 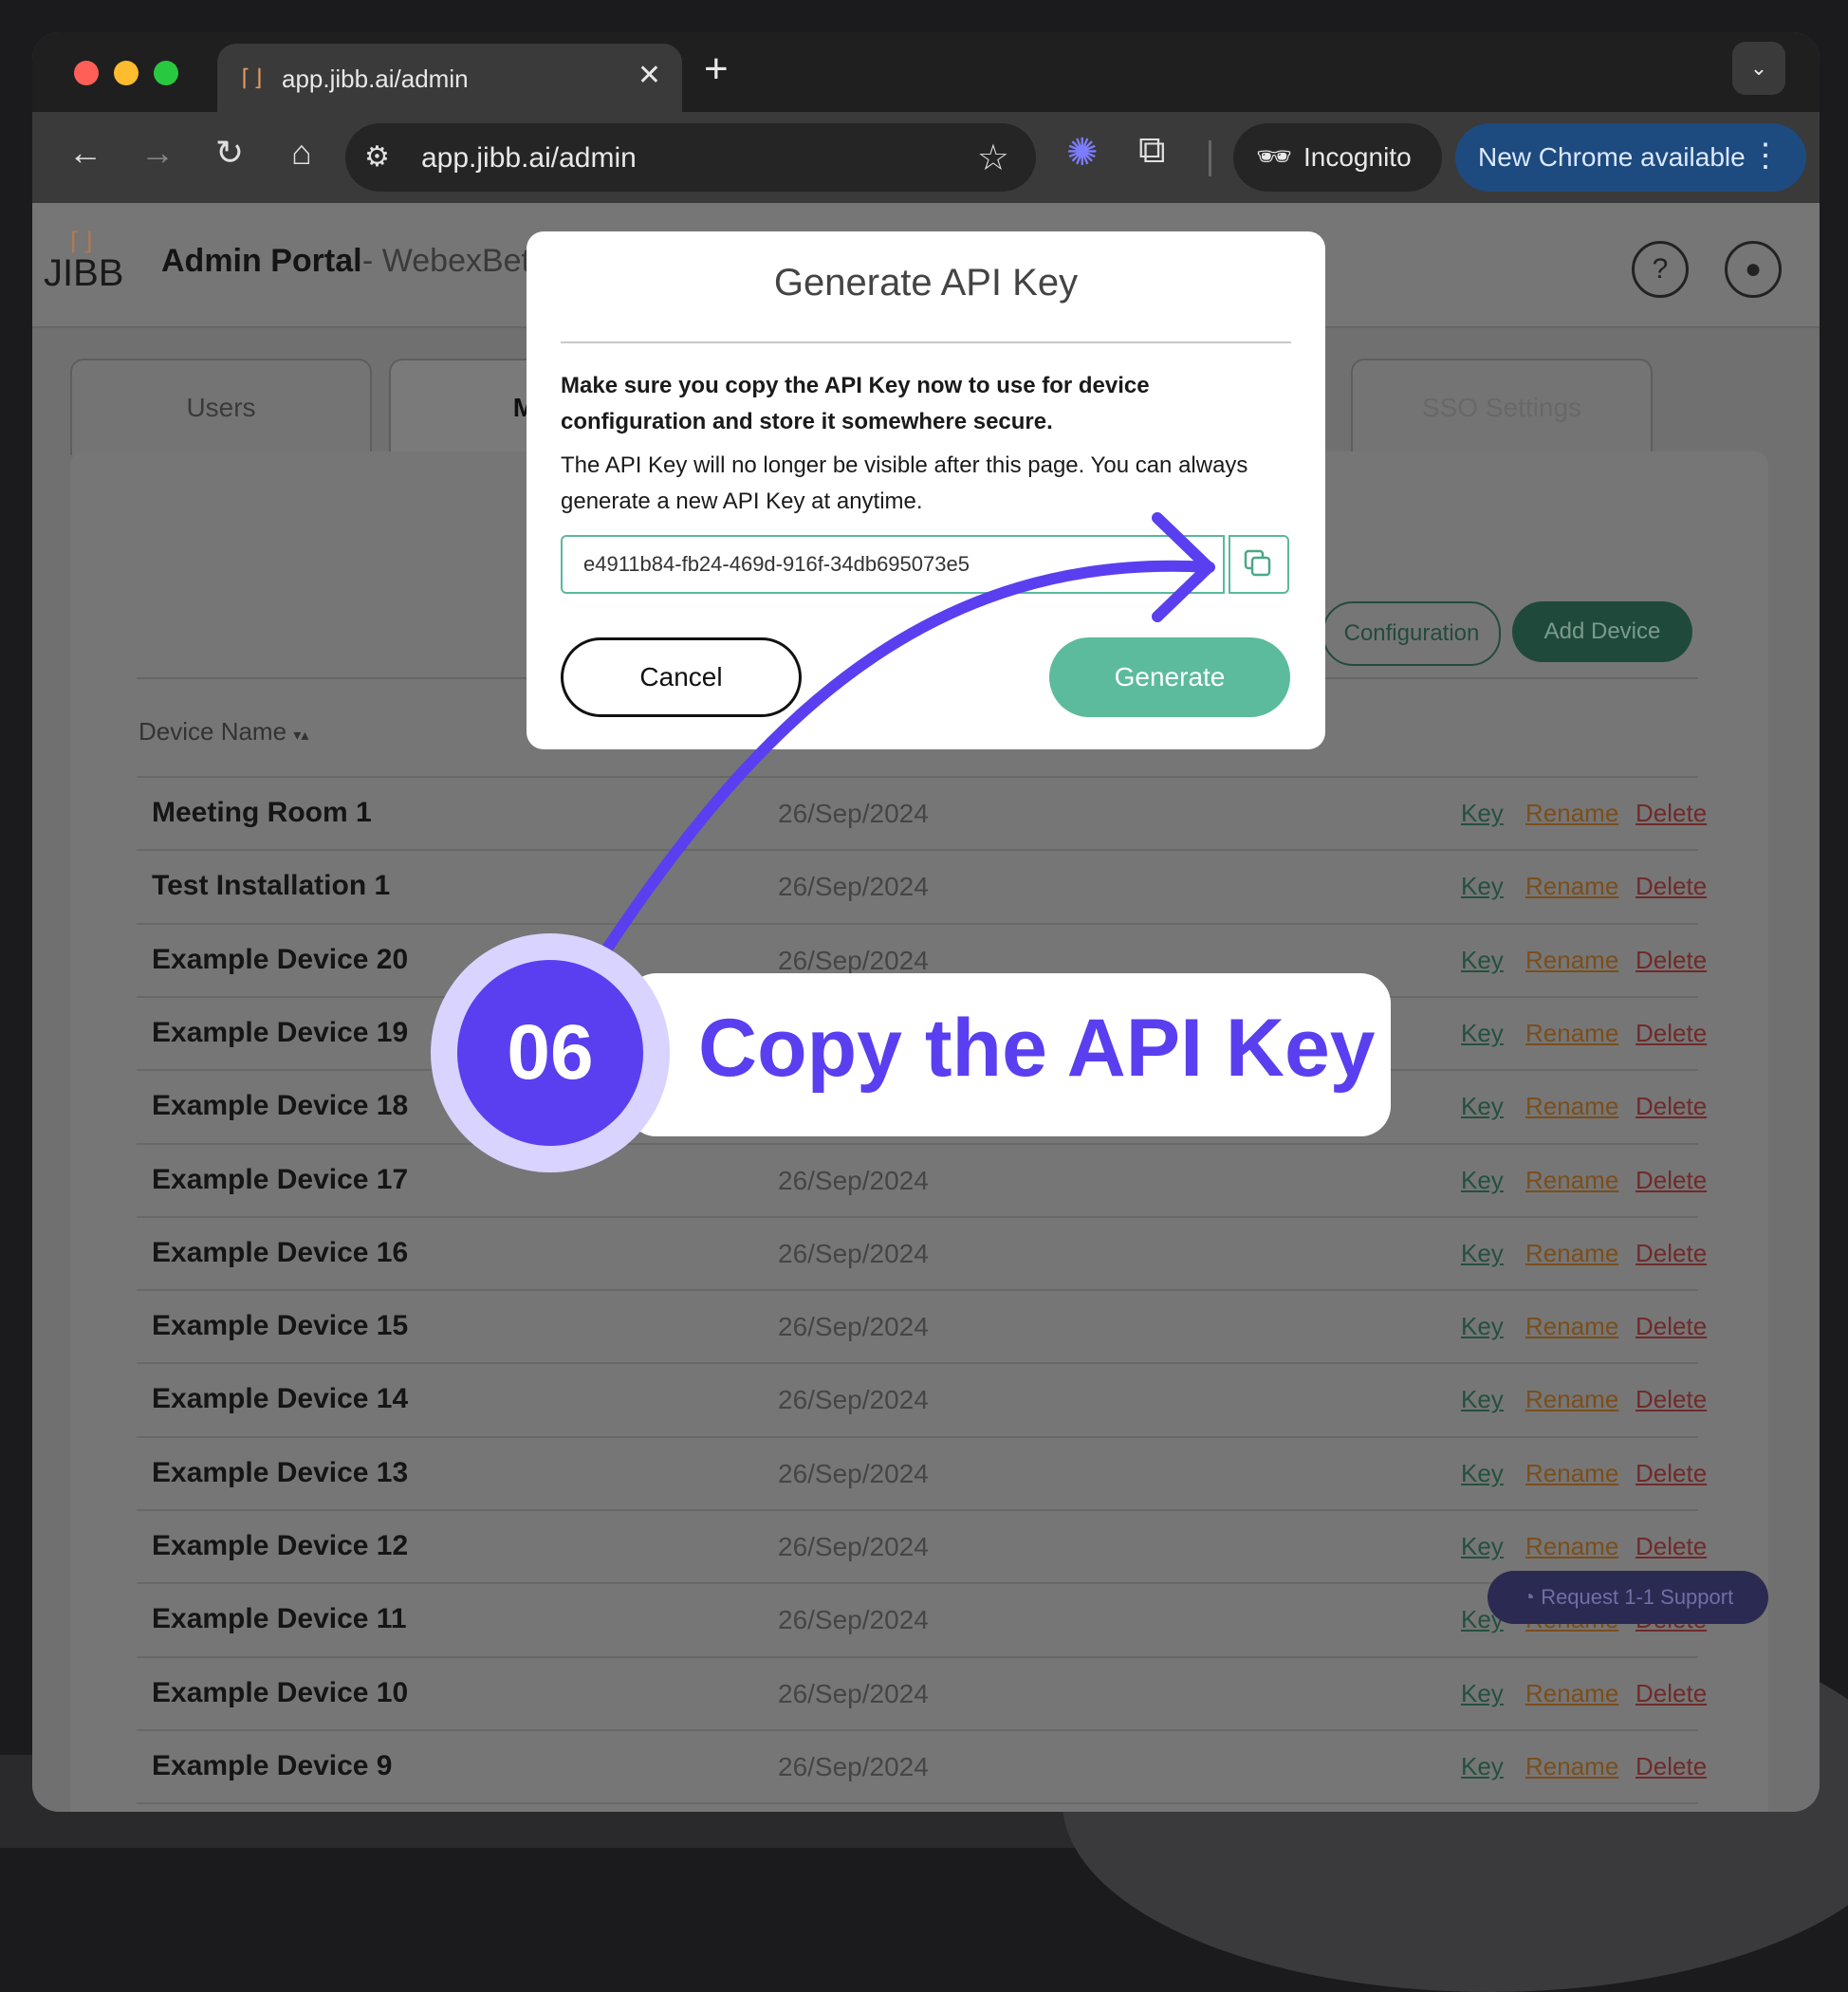 I want to click on step-callout: Copy the API Key, so click(x=1008, y=1054).